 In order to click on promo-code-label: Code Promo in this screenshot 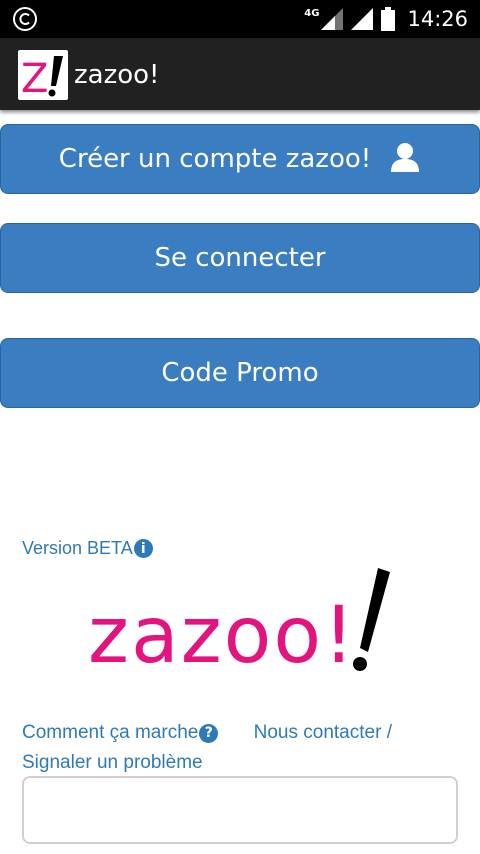, I will do `click(240, 373)`.